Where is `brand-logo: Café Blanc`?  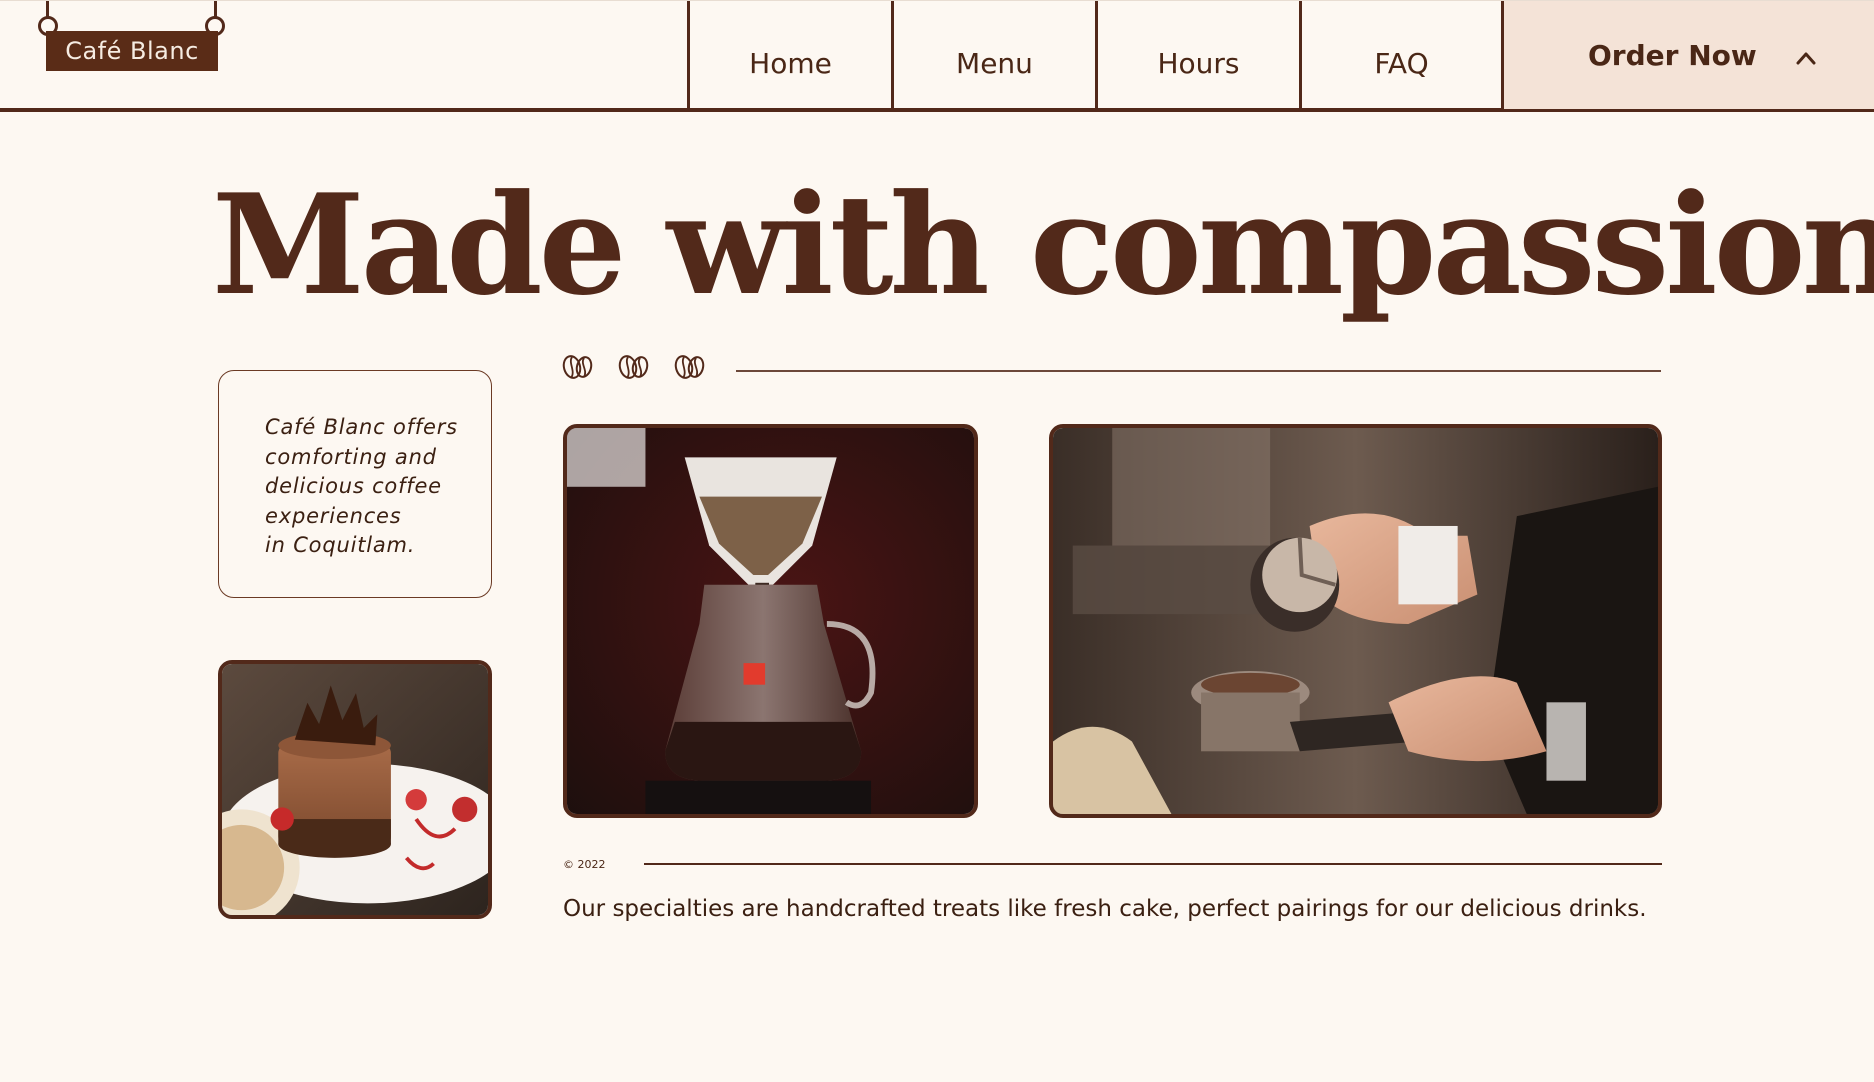
brand-logo: Café Blanc is located at coordinates (131, 37).